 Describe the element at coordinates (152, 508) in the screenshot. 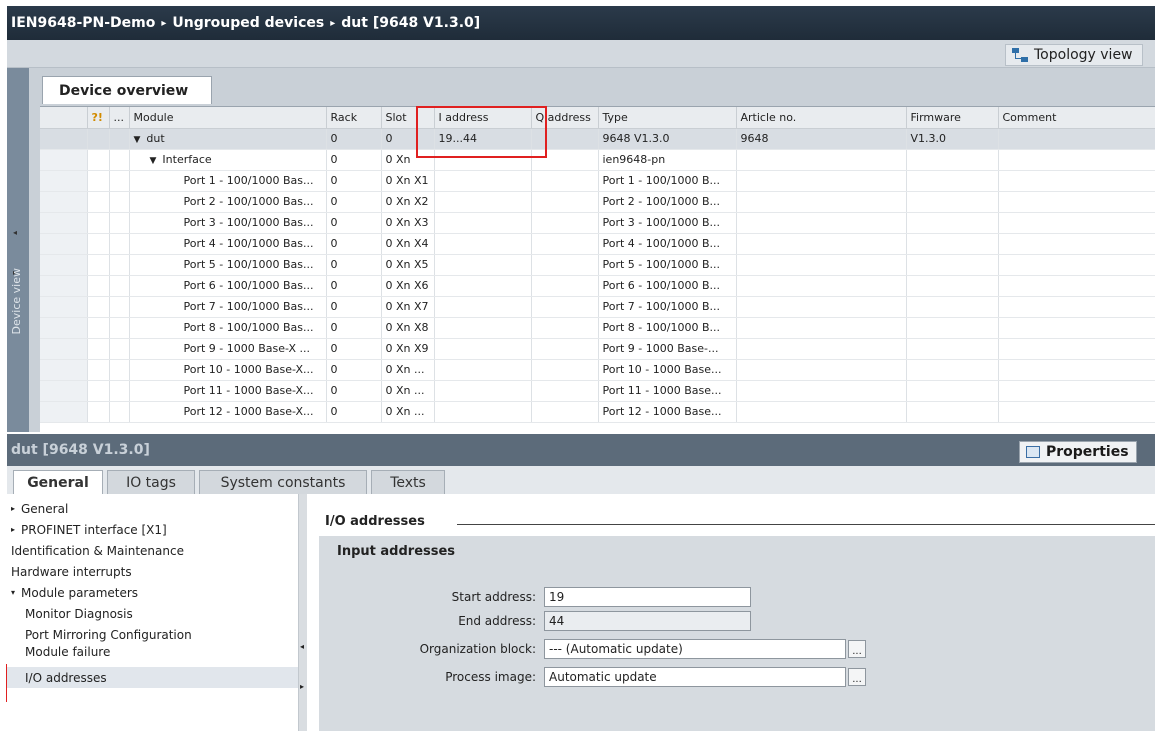

I see `nav-item-general: ▸ General` at that location.